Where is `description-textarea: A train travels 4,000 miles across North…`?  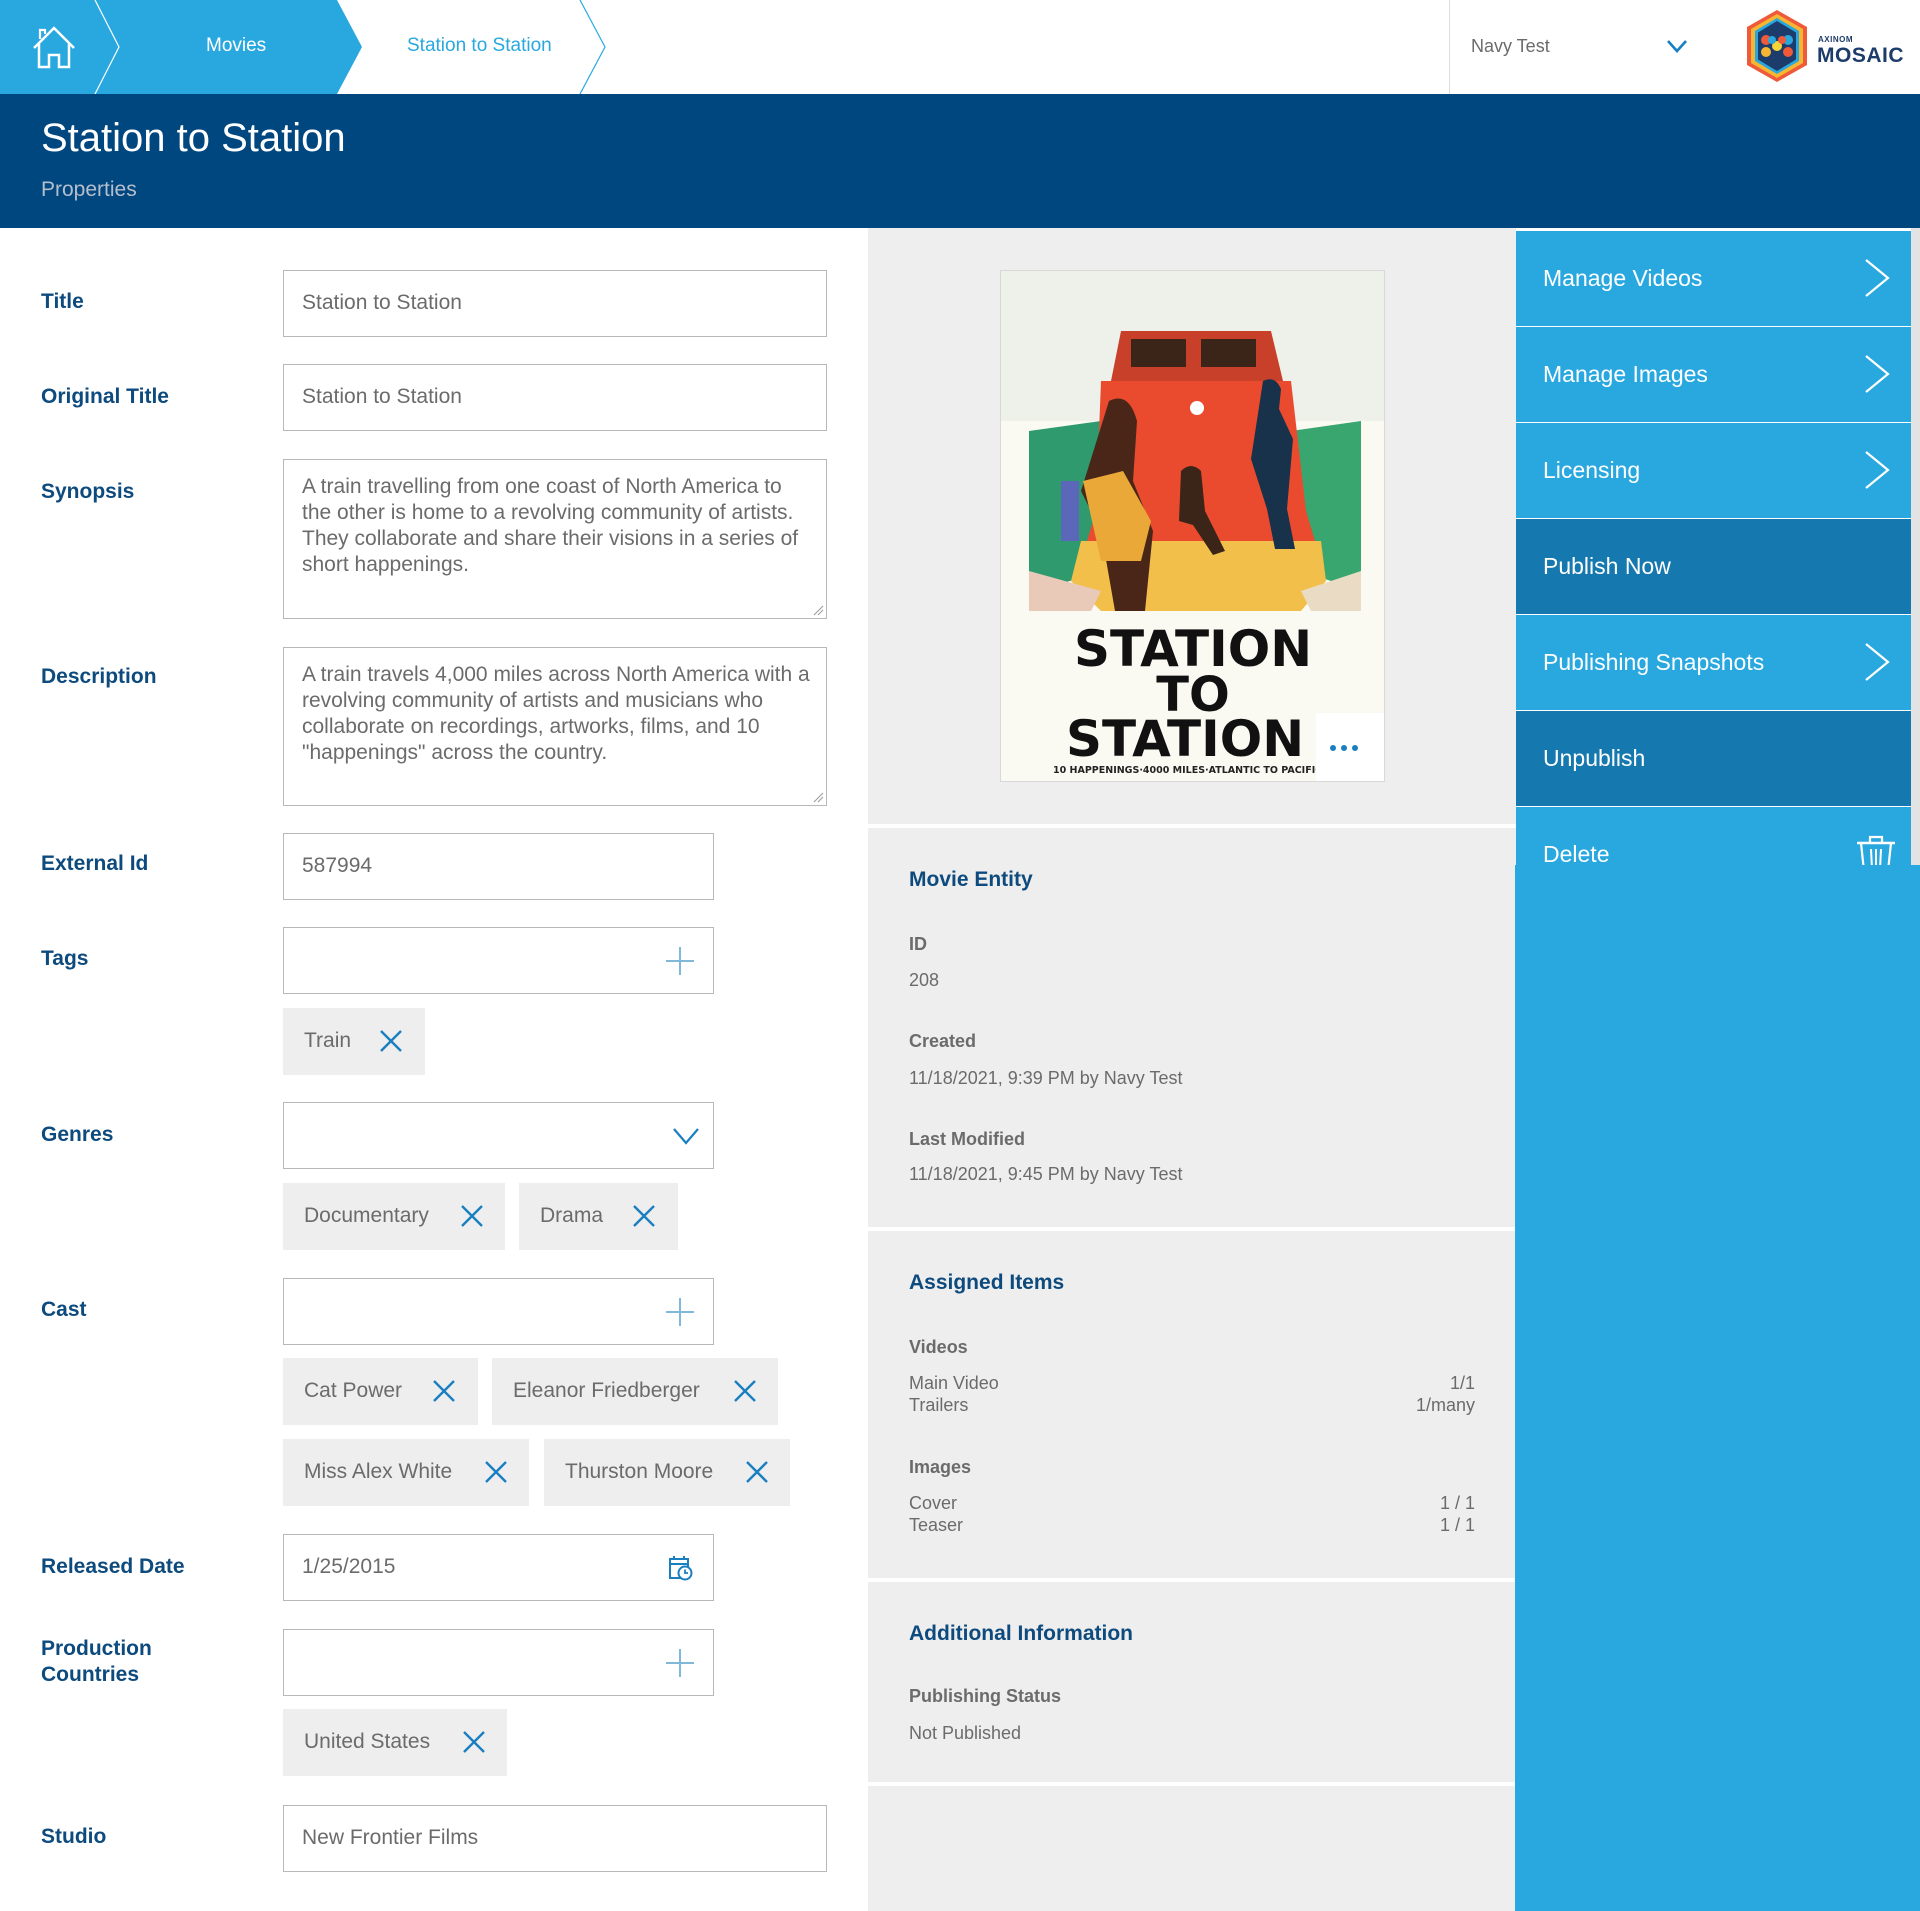 description-textarea: A train travels 4,000 miles across North… is located at coordinates (555, 726).